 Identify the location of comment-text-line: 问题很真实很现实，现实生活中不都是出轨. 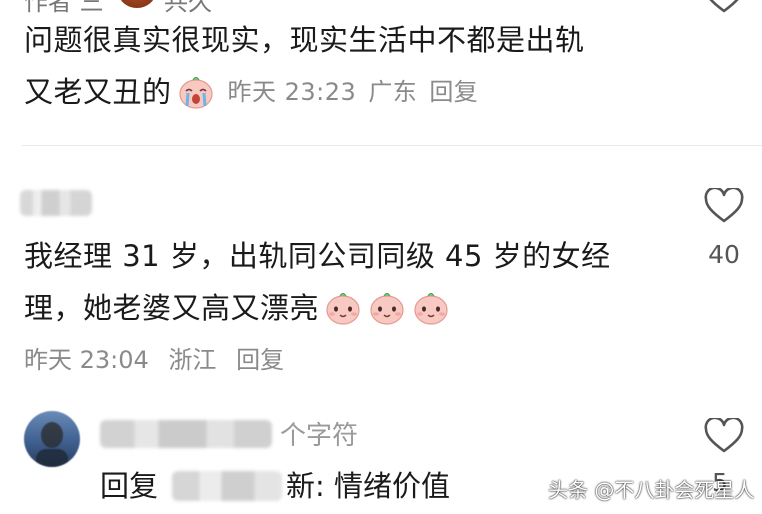
(304, 40).